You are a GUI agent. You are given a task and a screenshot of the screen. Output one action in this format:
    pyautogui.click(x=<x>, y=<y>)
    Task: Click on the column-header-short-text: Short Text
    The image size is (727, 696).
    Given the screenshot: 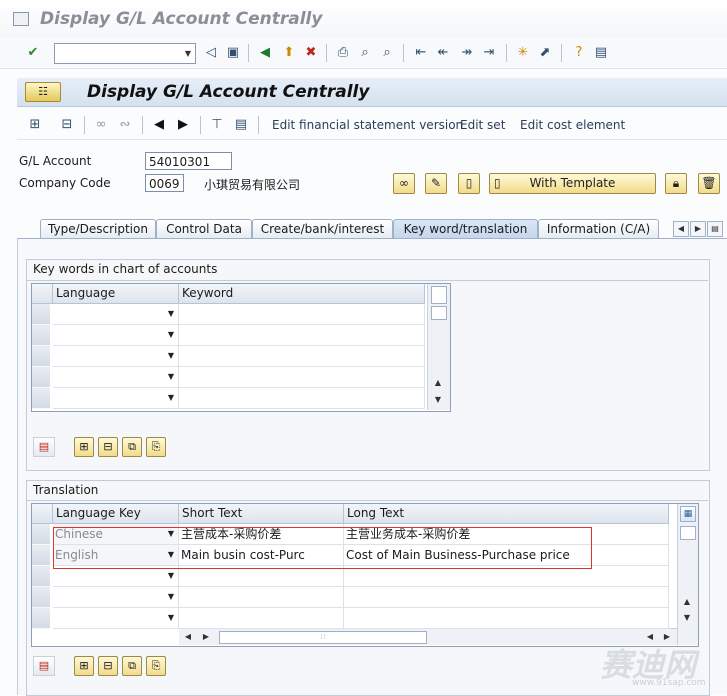 What is the action you would take?
    pyautogui.click(x=261, y=514)
    